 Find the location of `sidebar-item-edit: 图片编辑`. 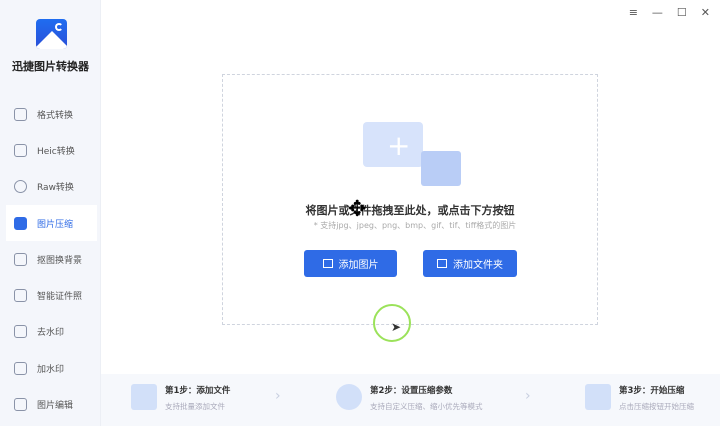

sidebar-item-edit: 图片编辑 is located at coordinates (50, 404).